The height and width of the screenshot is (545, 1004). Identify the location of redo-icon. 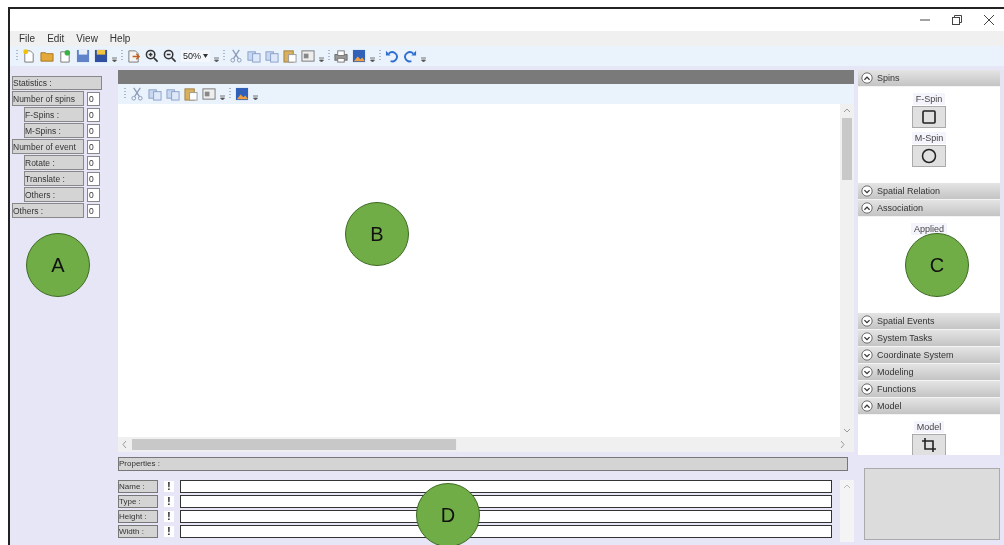
(410, 56).